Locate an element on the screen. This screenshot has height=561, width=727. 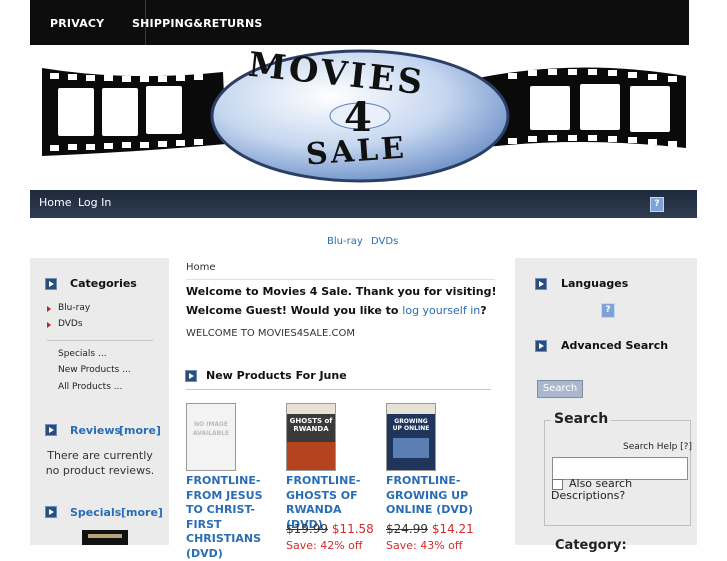
search-help-link: Search Help [?] is located at coordinates (657, 447).